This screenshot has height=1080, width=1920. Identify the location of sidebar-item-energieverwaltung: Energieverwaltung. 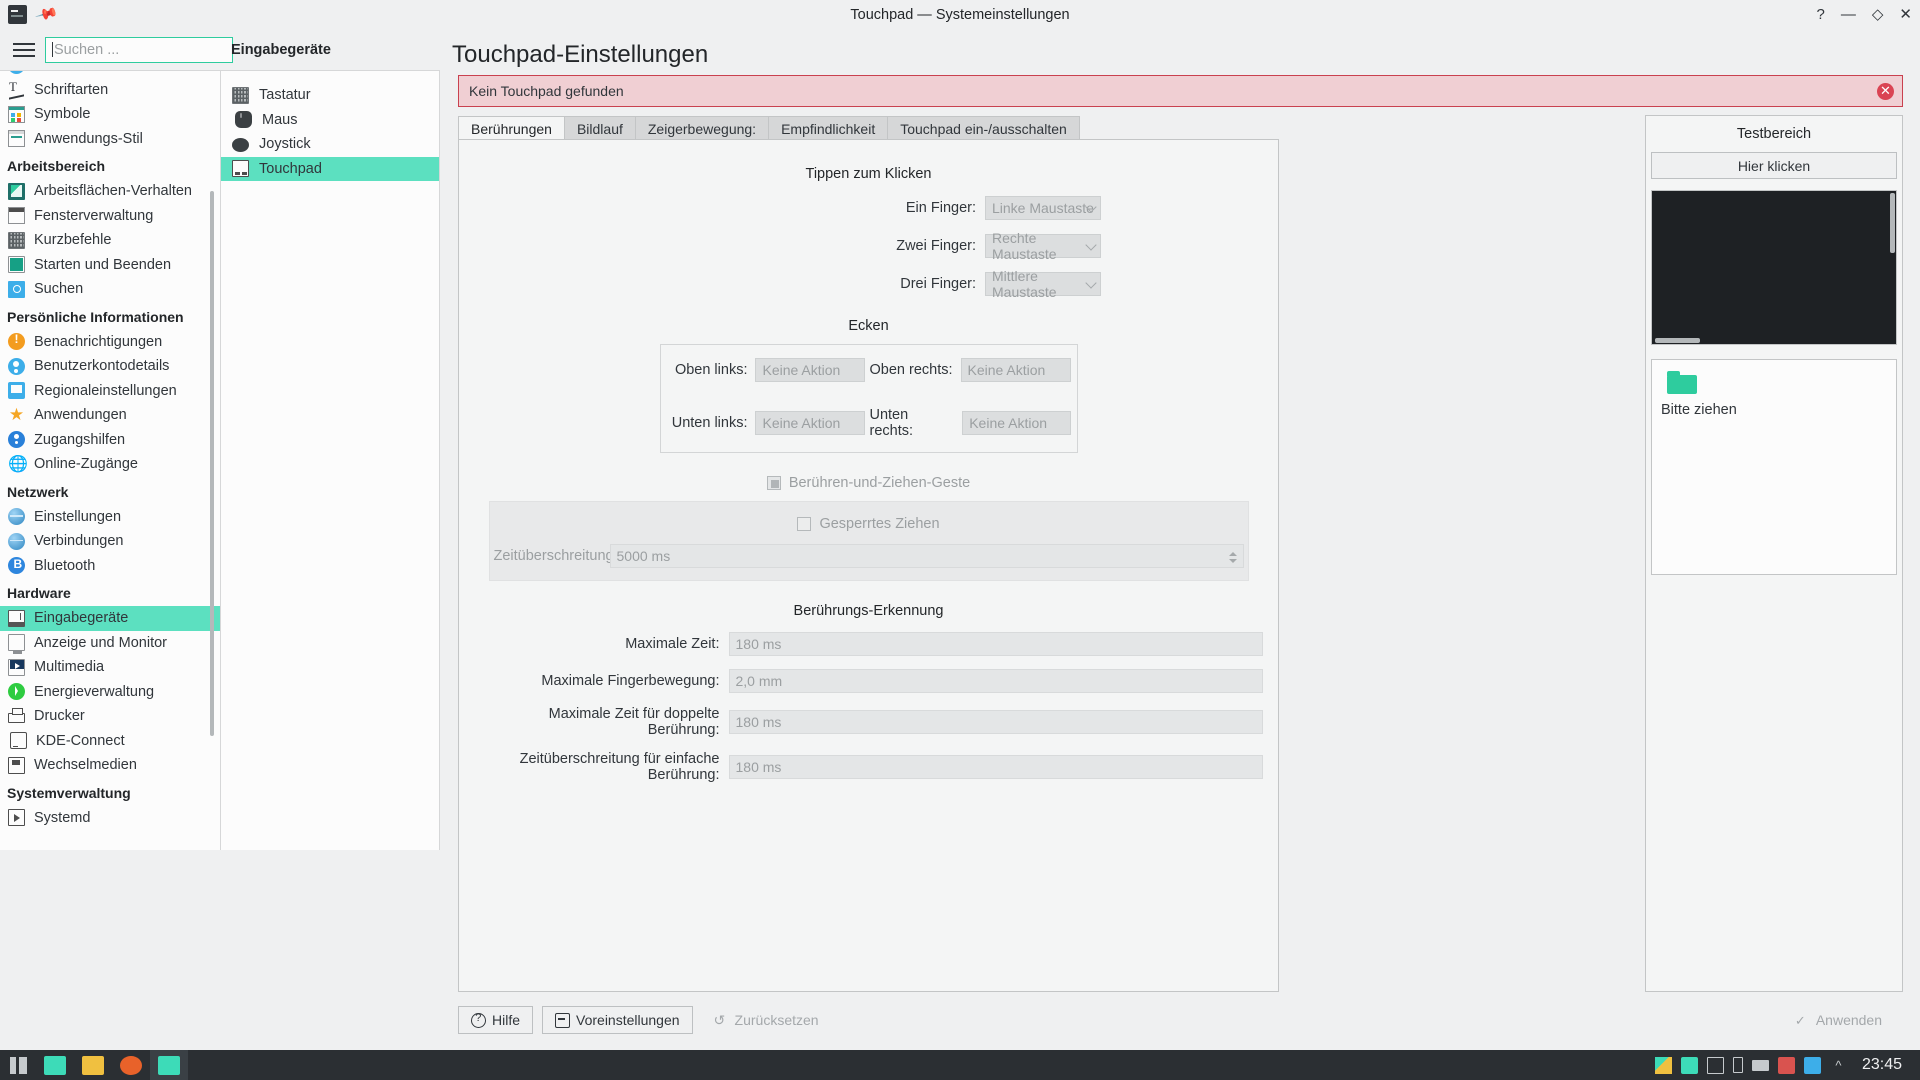
(110, 692).